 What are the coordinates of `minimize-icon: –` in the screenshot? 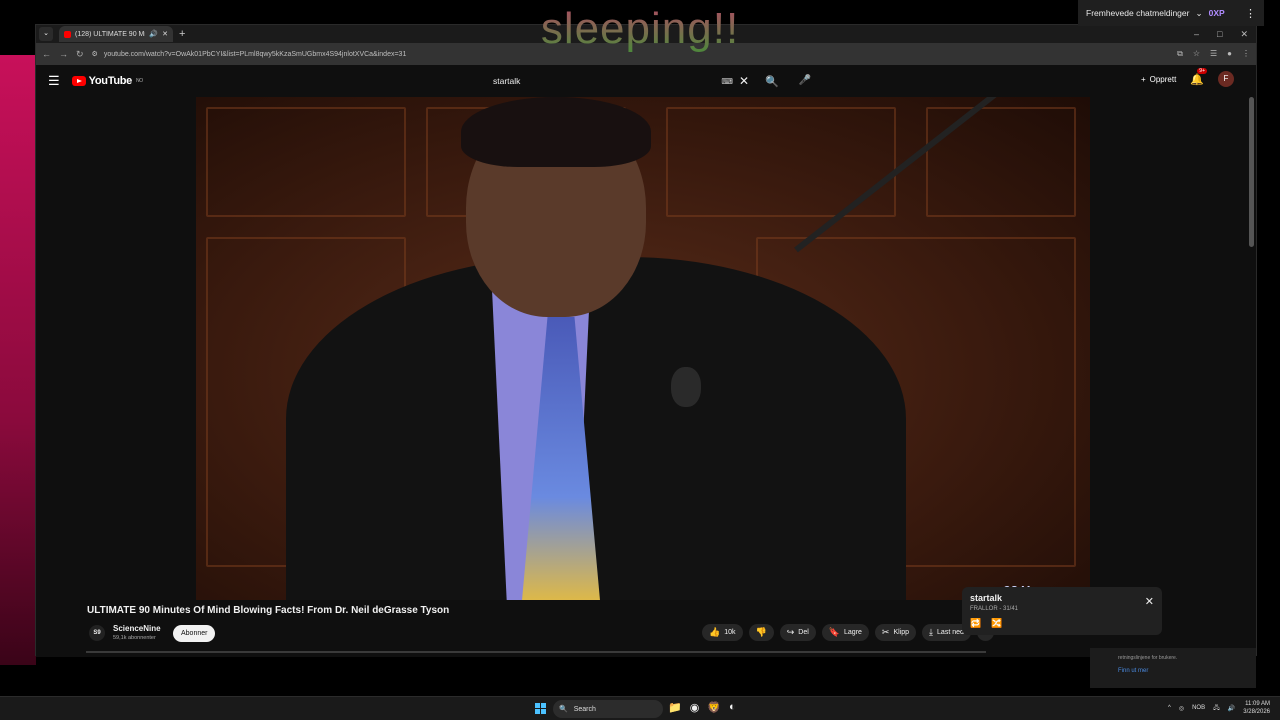 It's located at (1196, 34).